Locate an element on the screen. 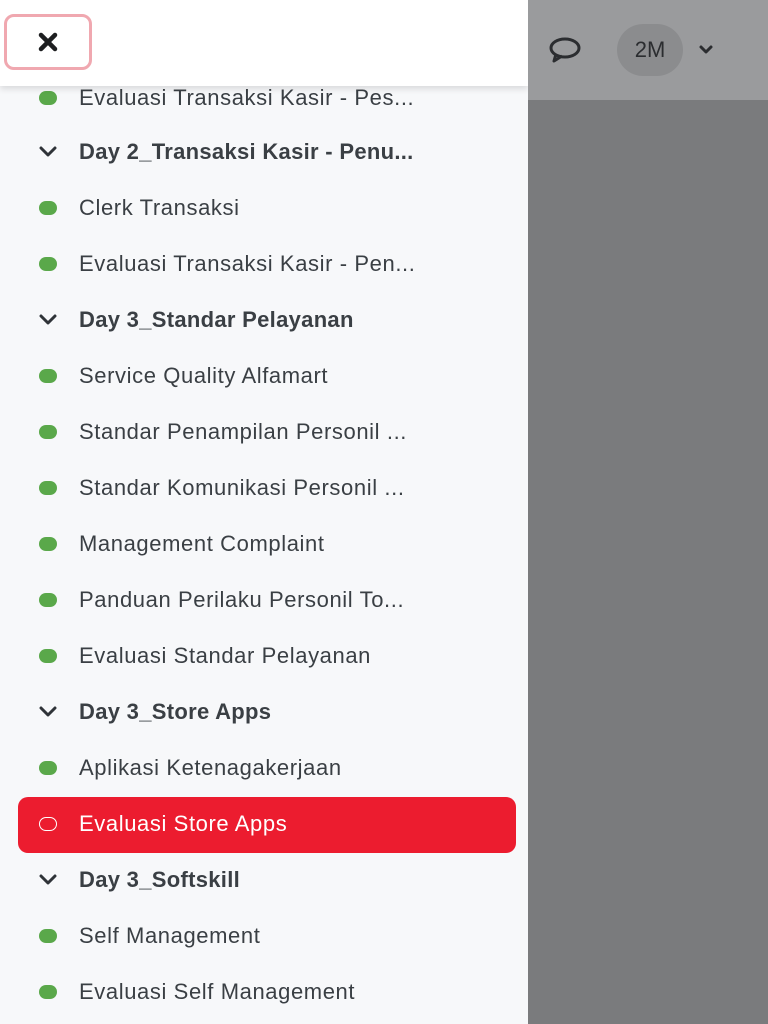  lesson-title: Evaluasi Store Apps is located at coordinates (183, 823).